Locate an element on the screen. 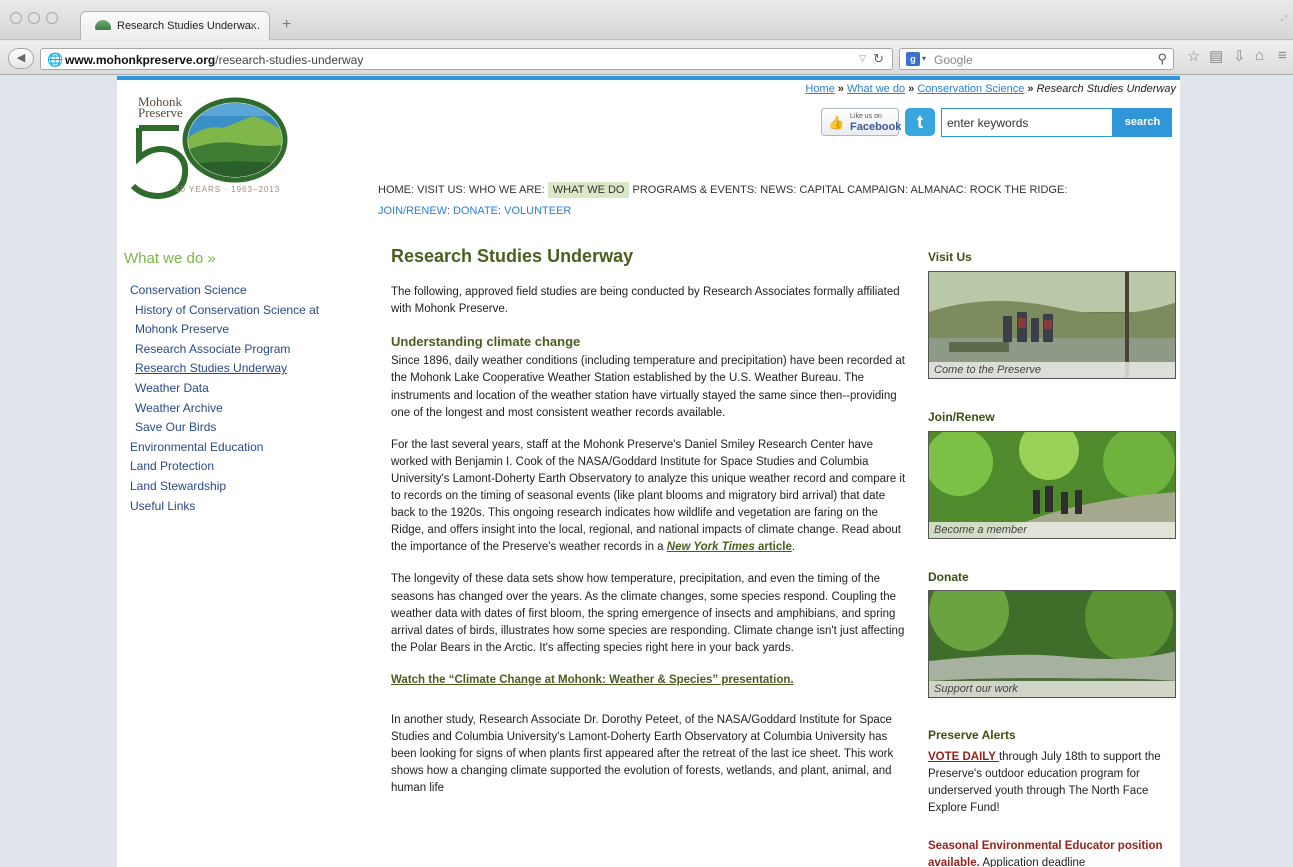 The image size is (1293, 867). sidebar-item-research-studies-underway: Research Studies Underway is located at coordinates (245, 369).